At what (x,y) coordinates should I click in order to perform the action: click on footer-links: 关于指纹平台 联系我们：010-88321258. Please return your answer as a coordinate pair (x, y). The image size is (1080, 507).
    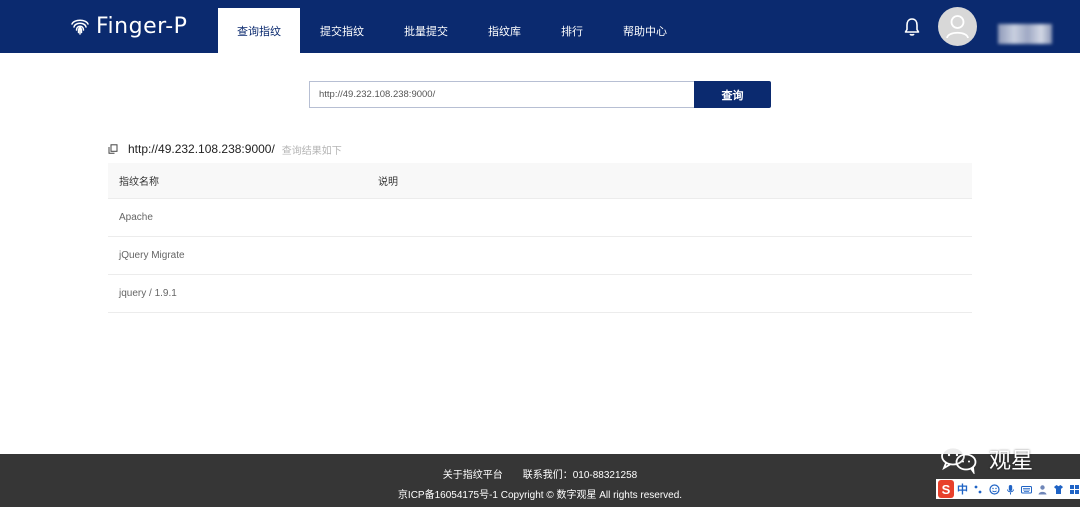
    Looking at the image, I should click on (540, 473).